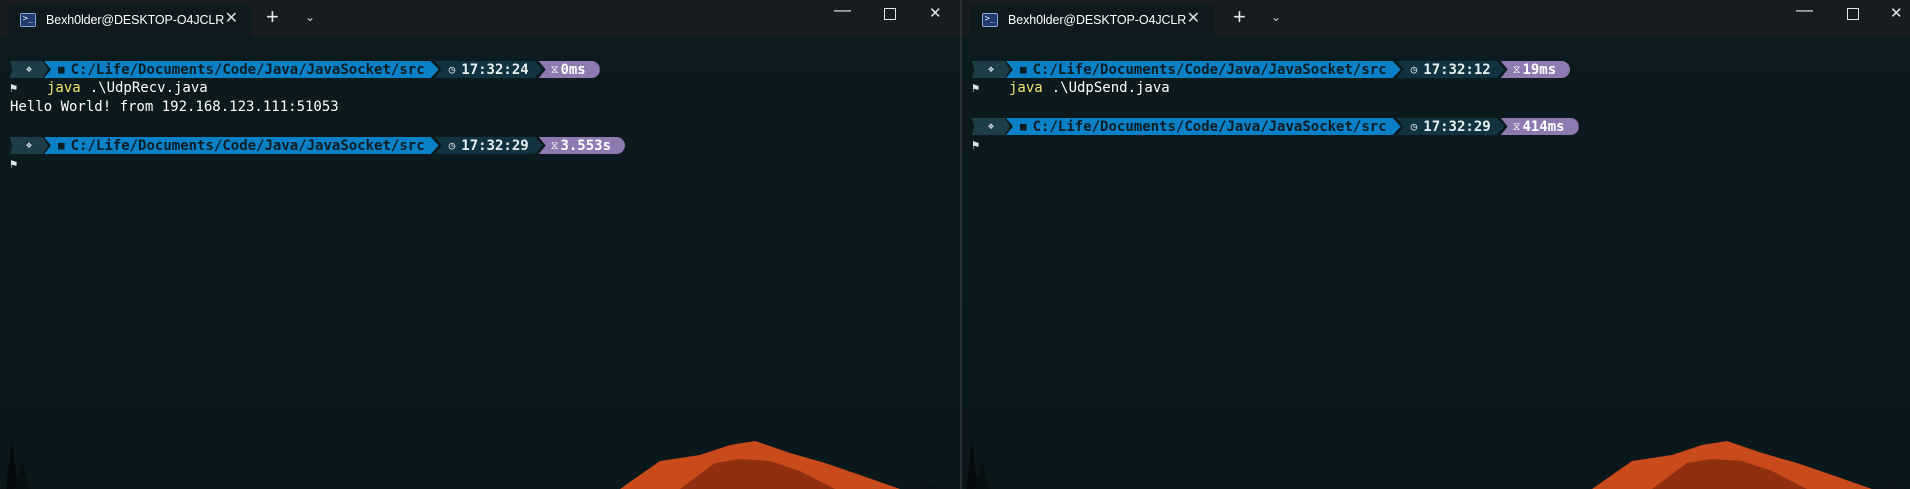 This screenshot has width=1910, height=489. Describe the element at coordinates (1457, 69) in the screenshot. I see `time-text: 17:32:12` at that location.